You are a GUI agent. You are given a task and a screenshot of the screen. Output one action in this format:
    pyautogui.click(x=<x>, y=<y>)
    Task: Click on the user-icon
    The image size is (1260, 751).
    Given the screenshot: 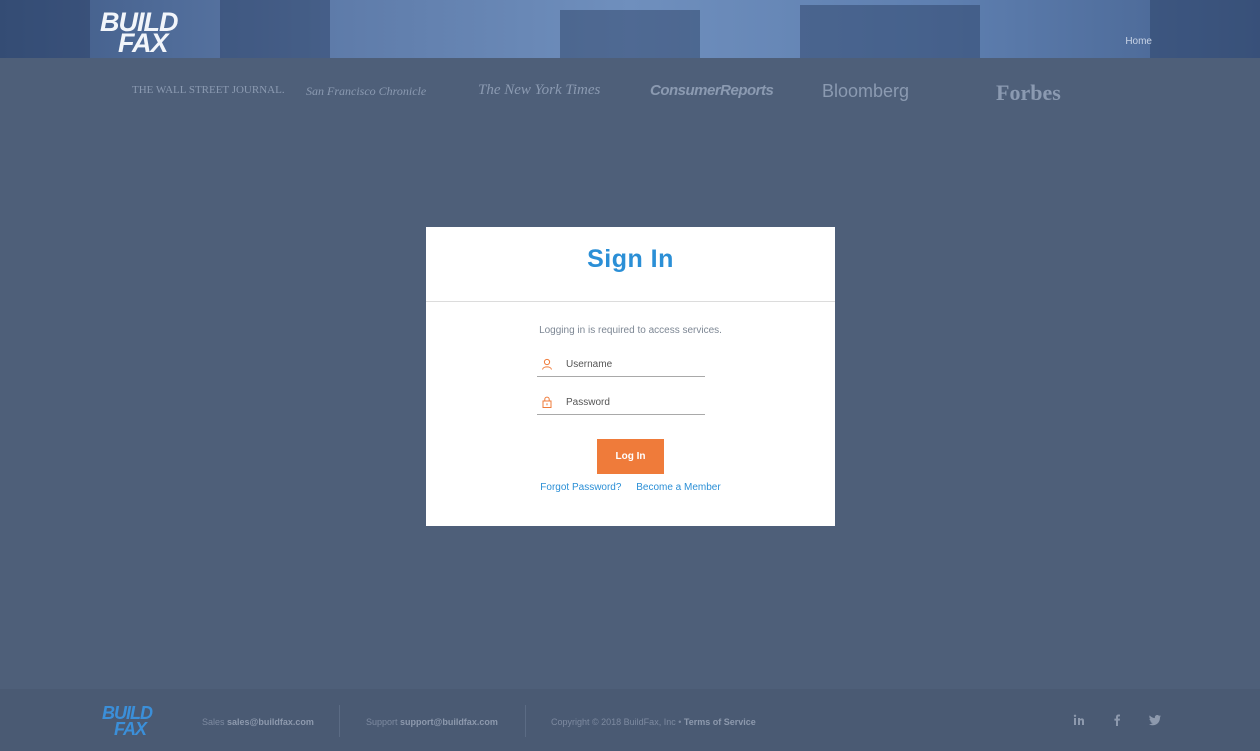 What is the action you would take?
    pyautogui.click(x=547, y=364)
    